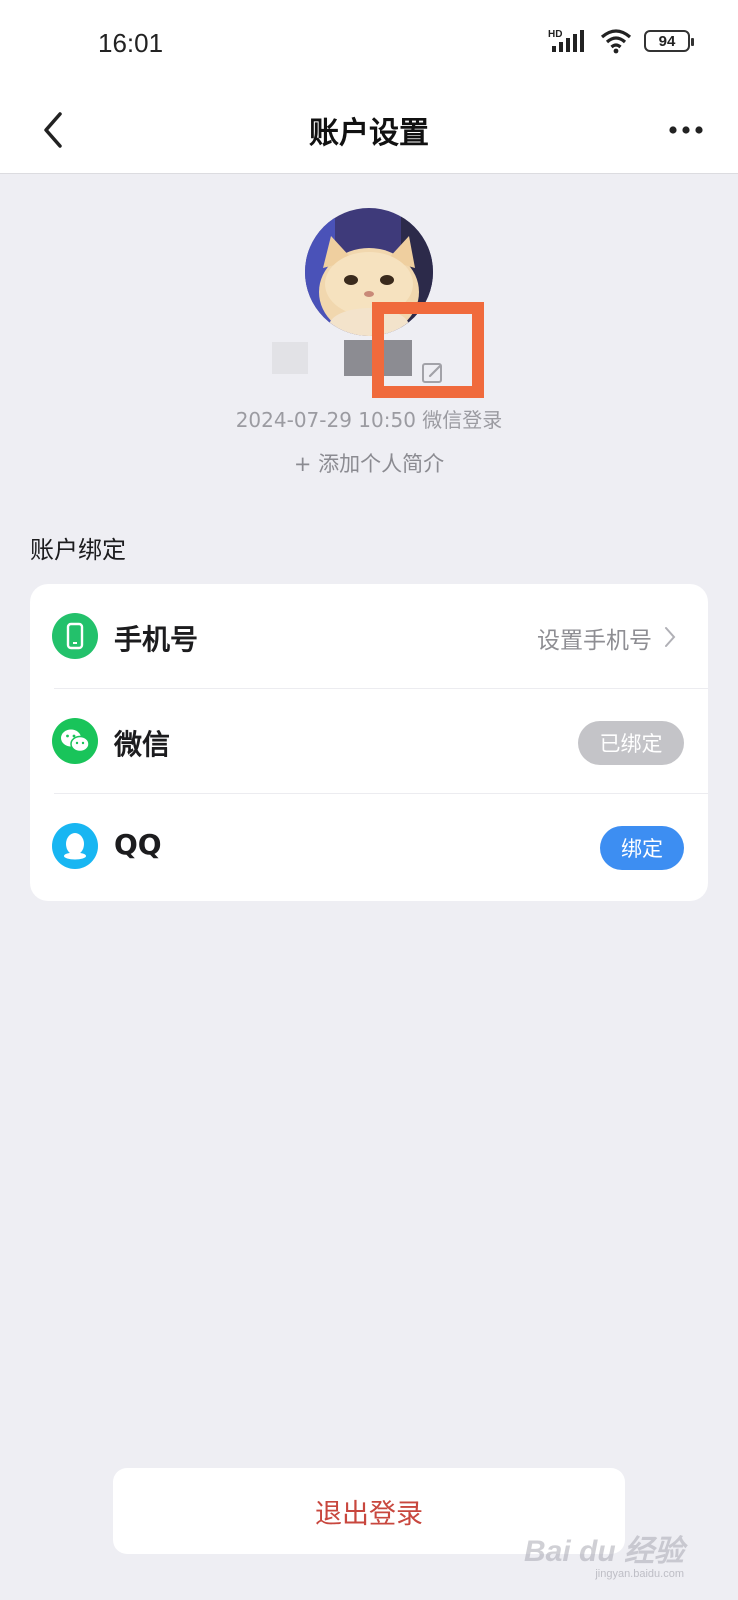  Describe the element at coordinates (78, 550) in the screenshot. I see `section-title-account-binding: 账户绑定` at that location.